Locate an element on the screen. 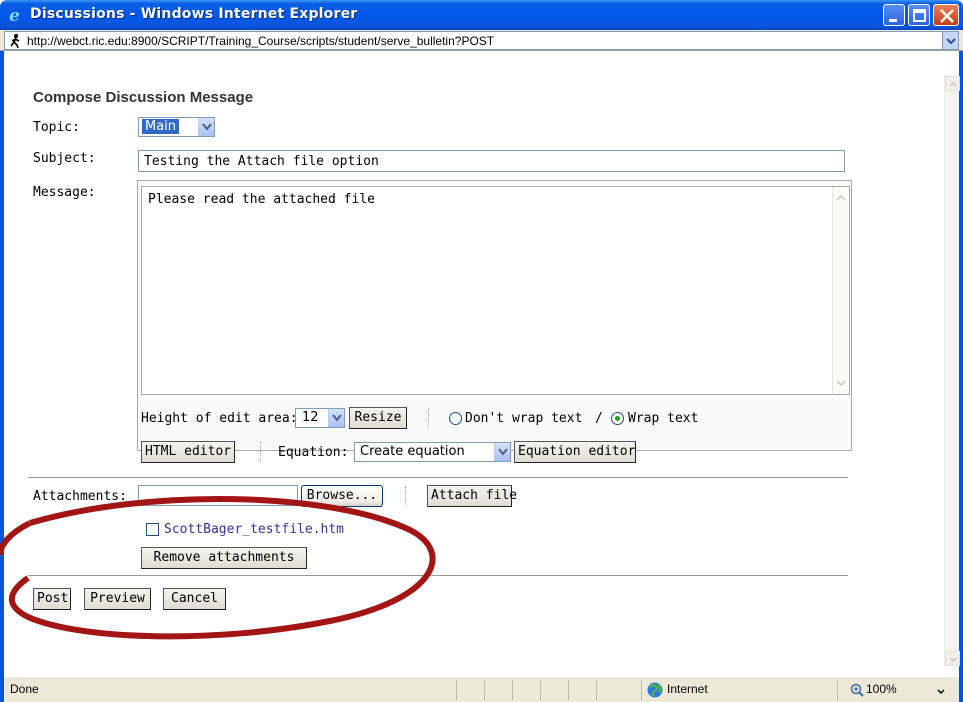 This screenshot has height=702, width=963. no-wrap-label: Don't wrap text is located at coordinates (524, 418).